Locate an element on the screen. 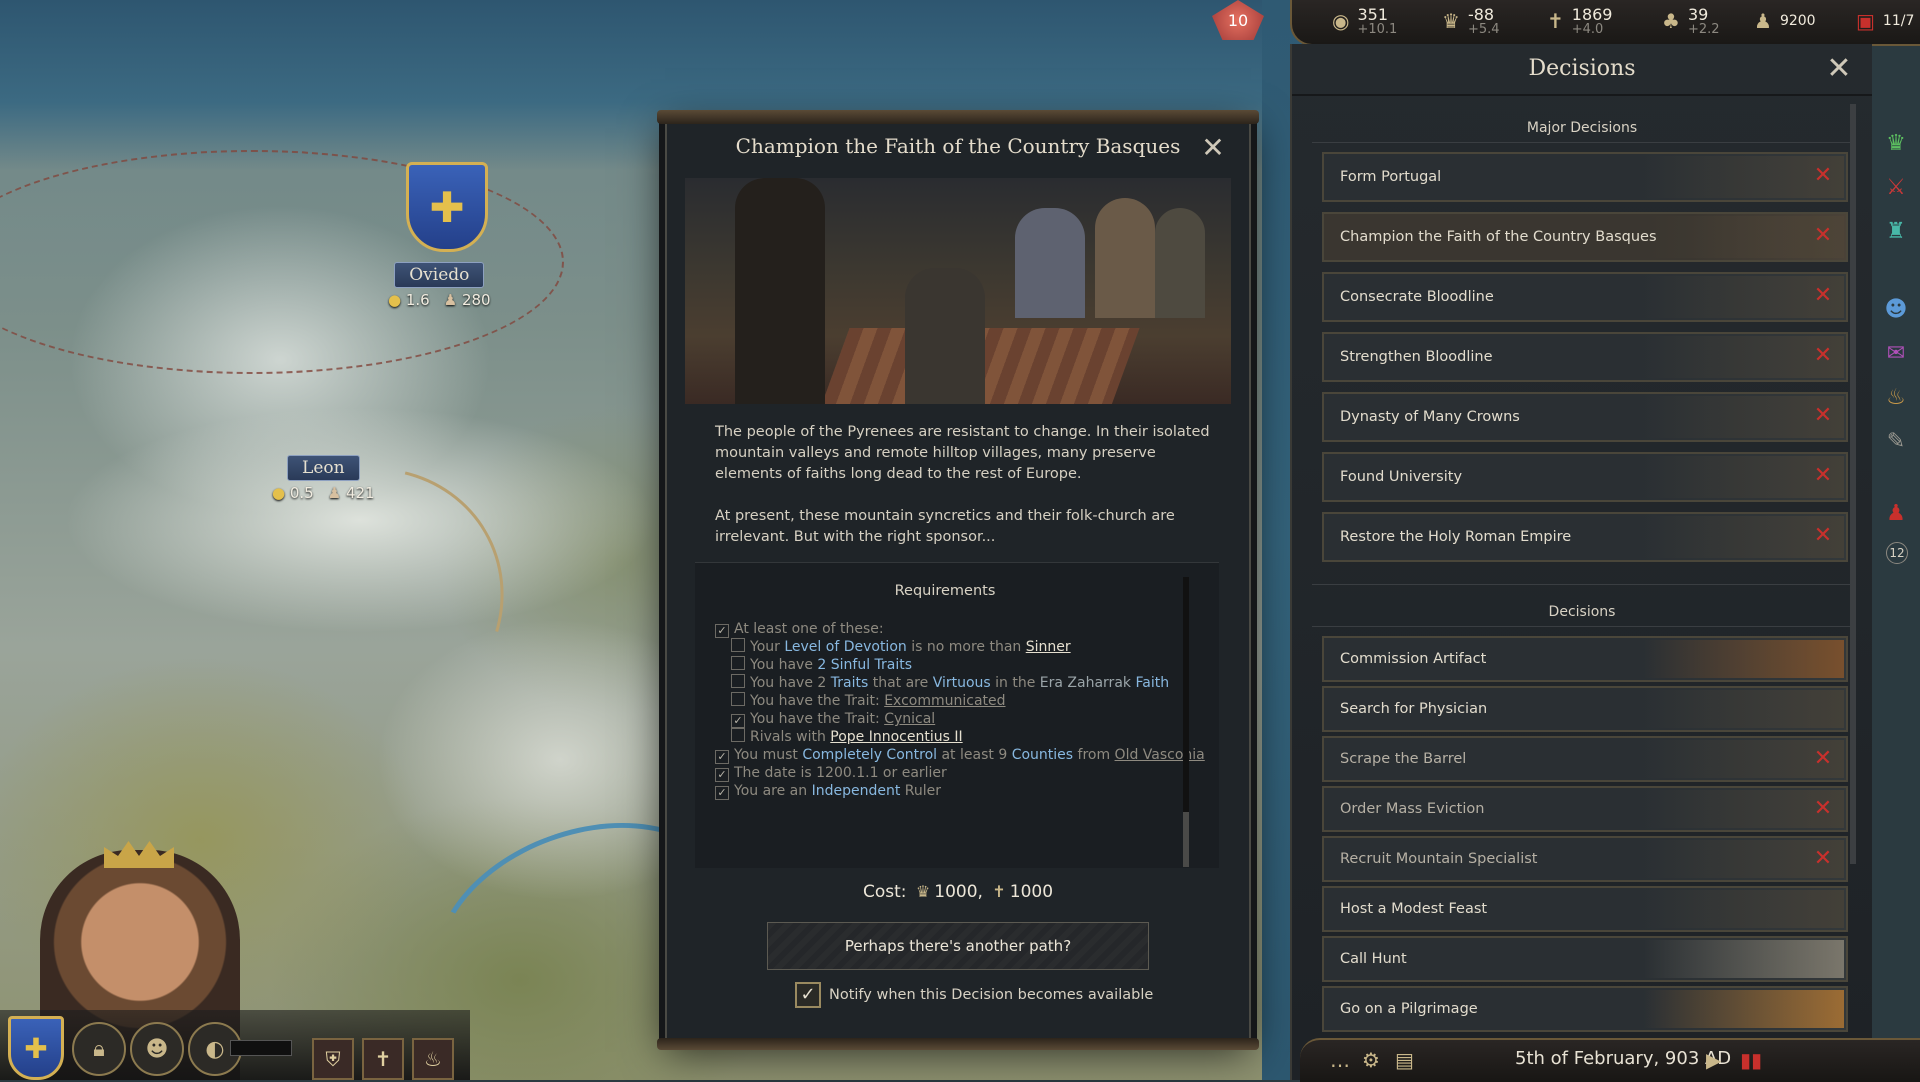 This screenshot has width=1920, height=1082. quill-icon: ✎ is located at coordinates (1896, 442).